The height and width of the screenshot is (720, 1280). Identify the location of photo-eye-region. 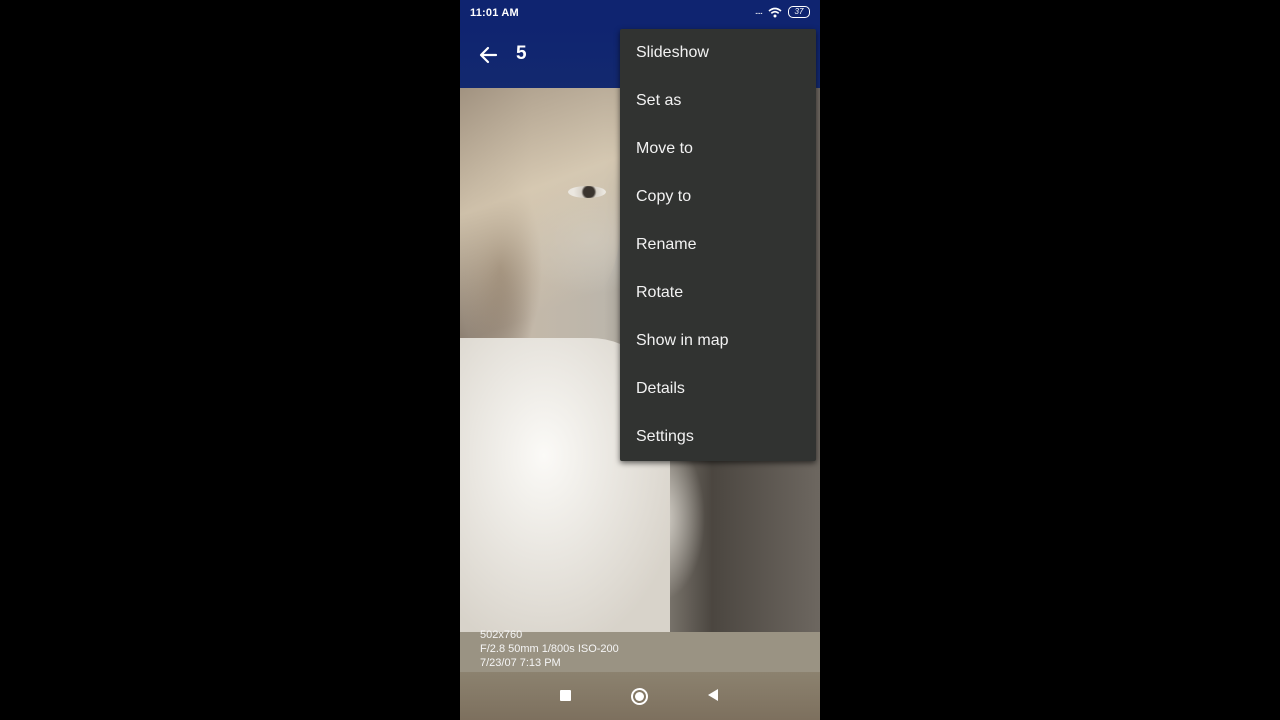
(587, 192).